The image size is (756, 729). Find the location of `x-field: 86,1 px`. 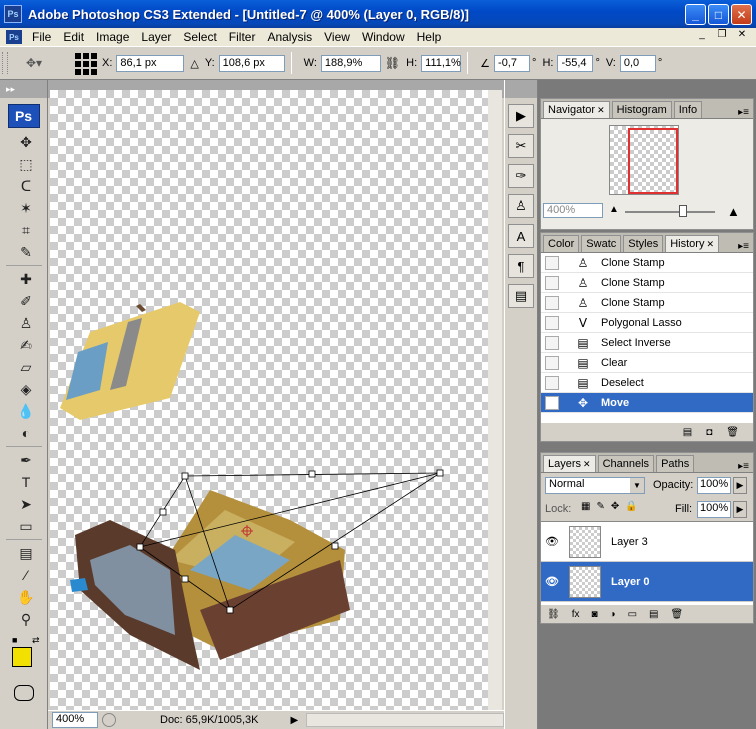

x-field: 86,1 px is located at coordinates (150, 63).